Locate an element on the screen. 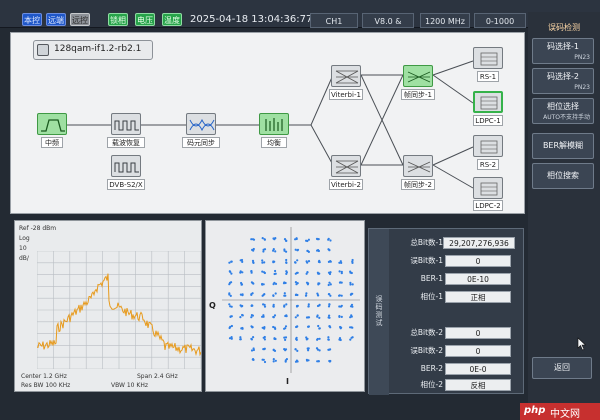  spectrum-ref-level: Ref -28 dBm is located at coordinates (38, 228).